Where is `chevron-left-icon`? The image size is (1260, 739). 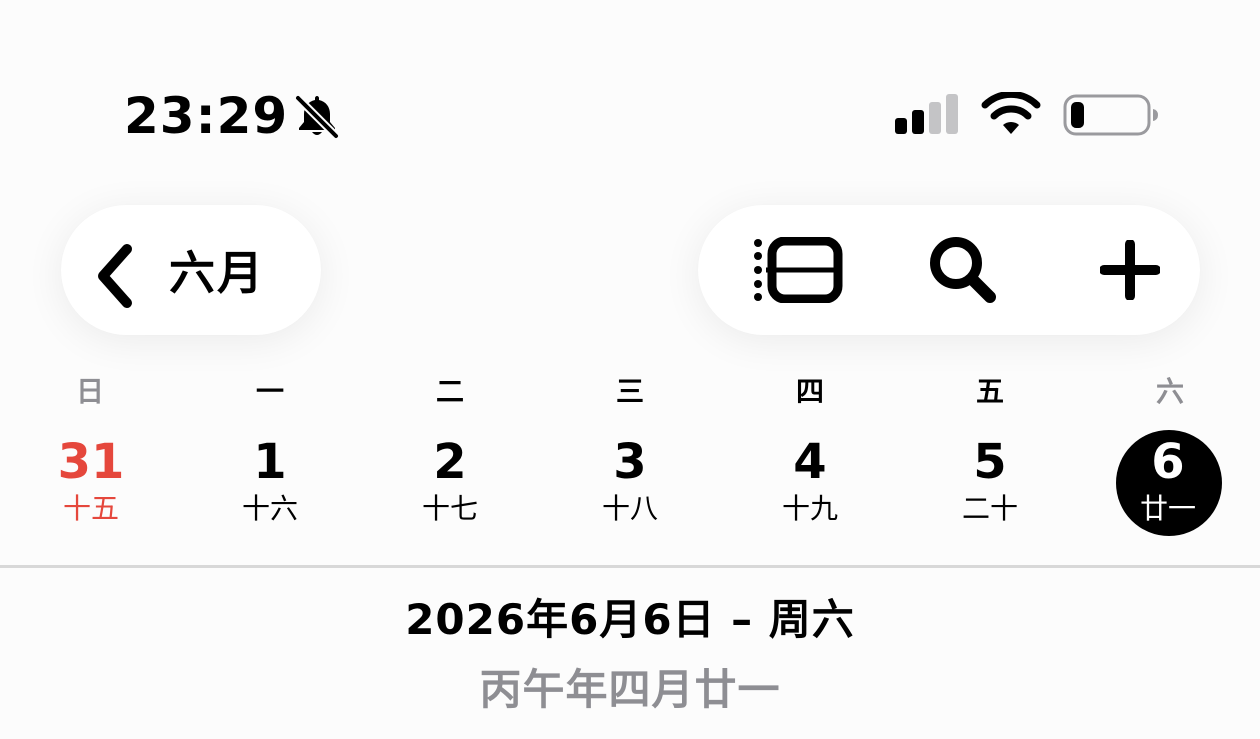
chevron-left-icon is located at coordinates (115, 276).